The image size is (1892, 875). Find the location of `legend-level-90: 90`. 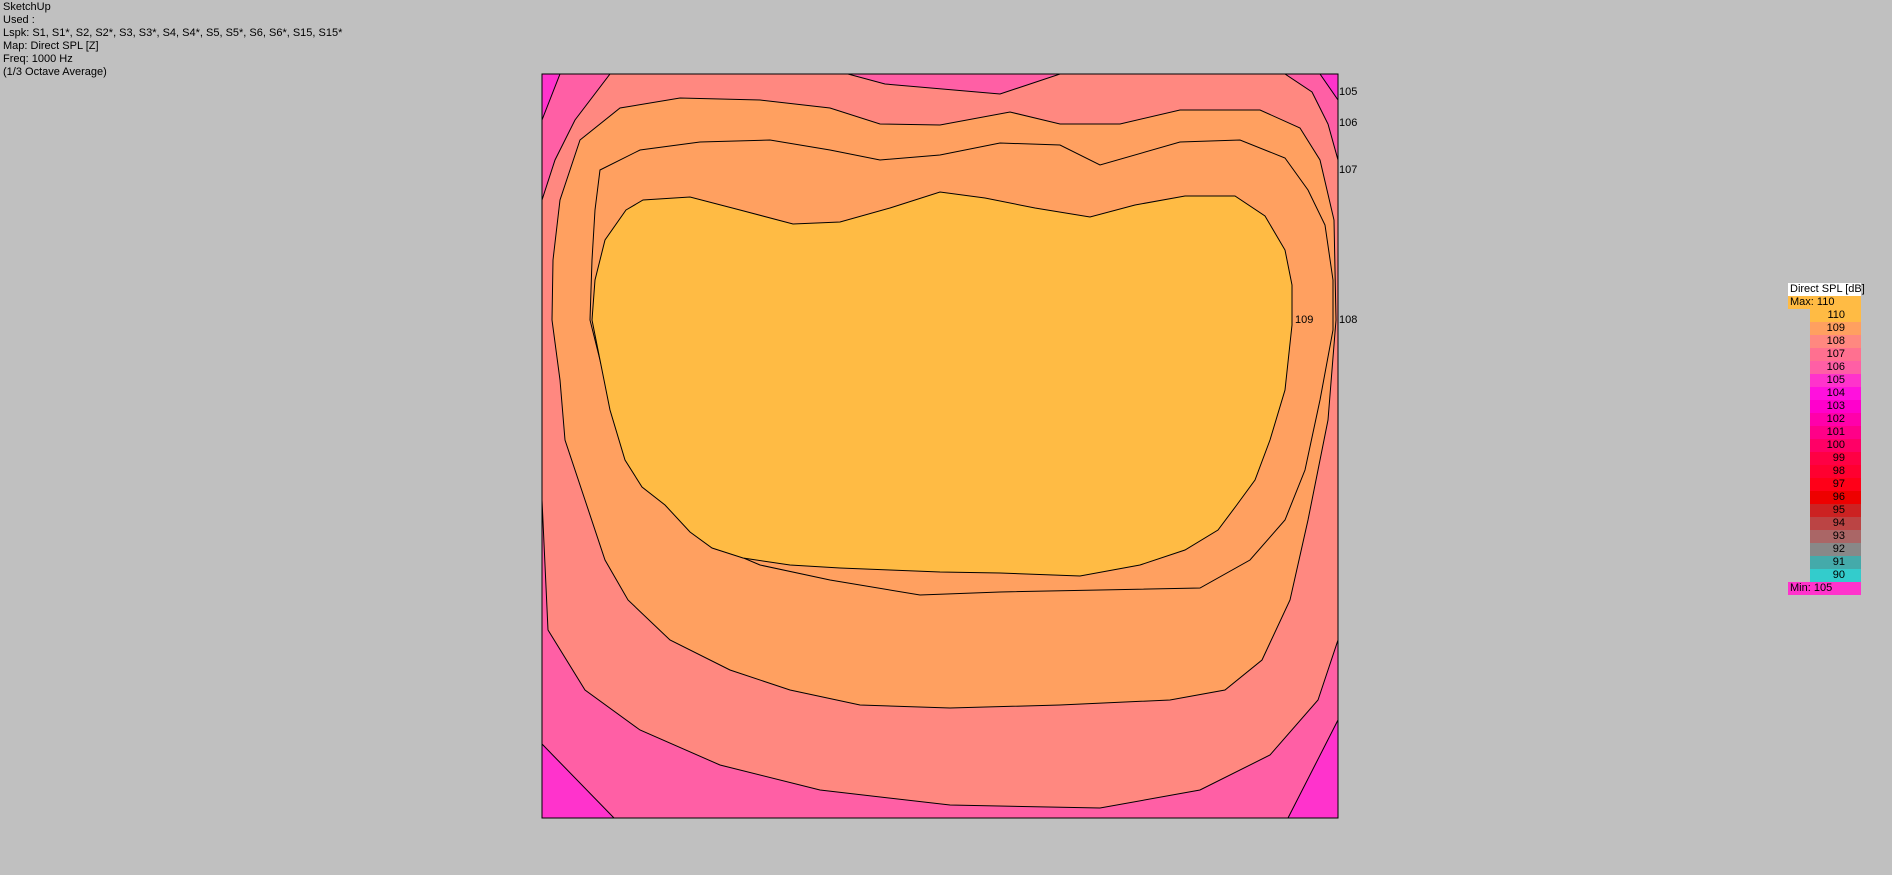

legend-level-90: 90 is located at coordinates (1835, 575).